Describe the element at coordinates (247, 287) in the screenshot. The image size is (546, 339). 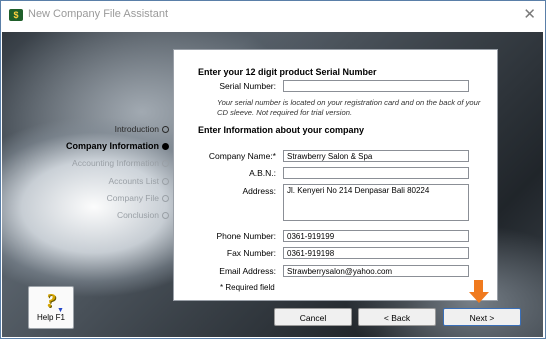
I see `required-field-note: * Required field` at that location.